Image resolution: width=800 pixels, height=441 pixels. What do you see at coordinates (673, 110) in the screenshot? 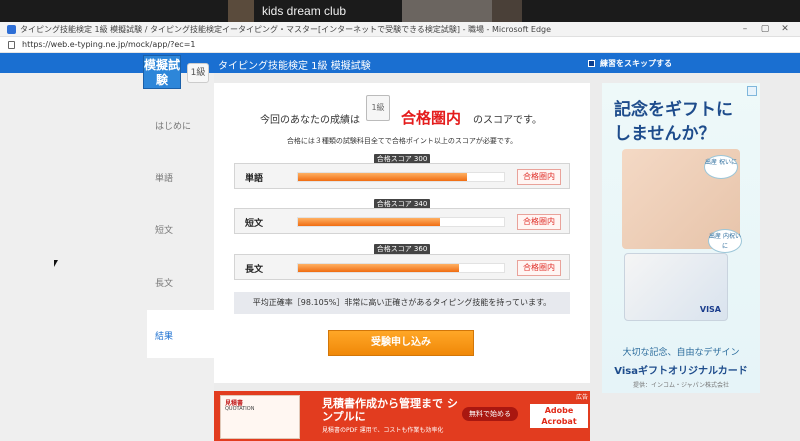
I see `ad-headline: 記念をギフトに` at bounding box center [673, 110].